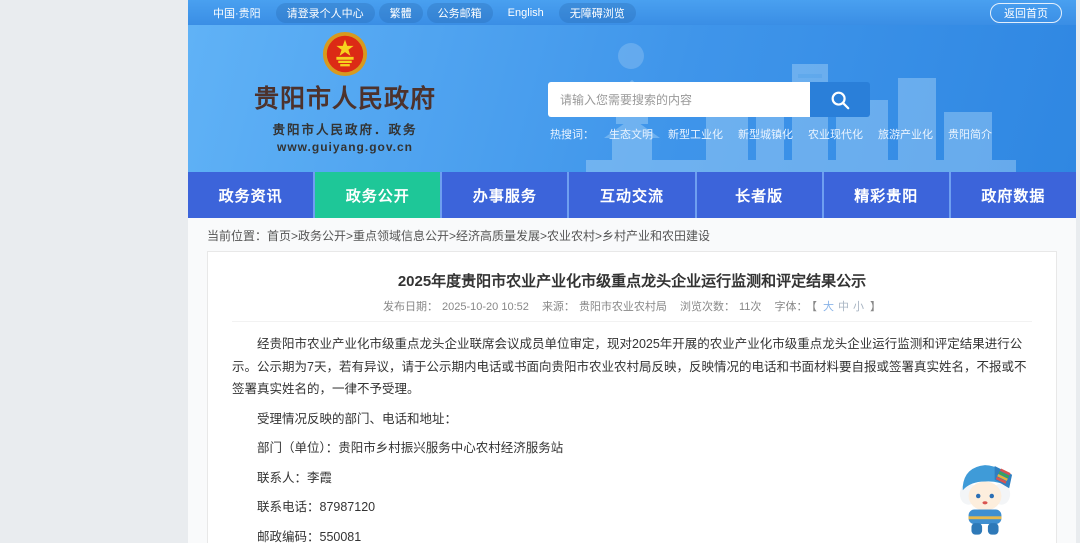  What do you see at coordinates (970, 134) in the screenshot?
I see `hot-search-word: 贵阳简介` at bounding box center [970, 134].